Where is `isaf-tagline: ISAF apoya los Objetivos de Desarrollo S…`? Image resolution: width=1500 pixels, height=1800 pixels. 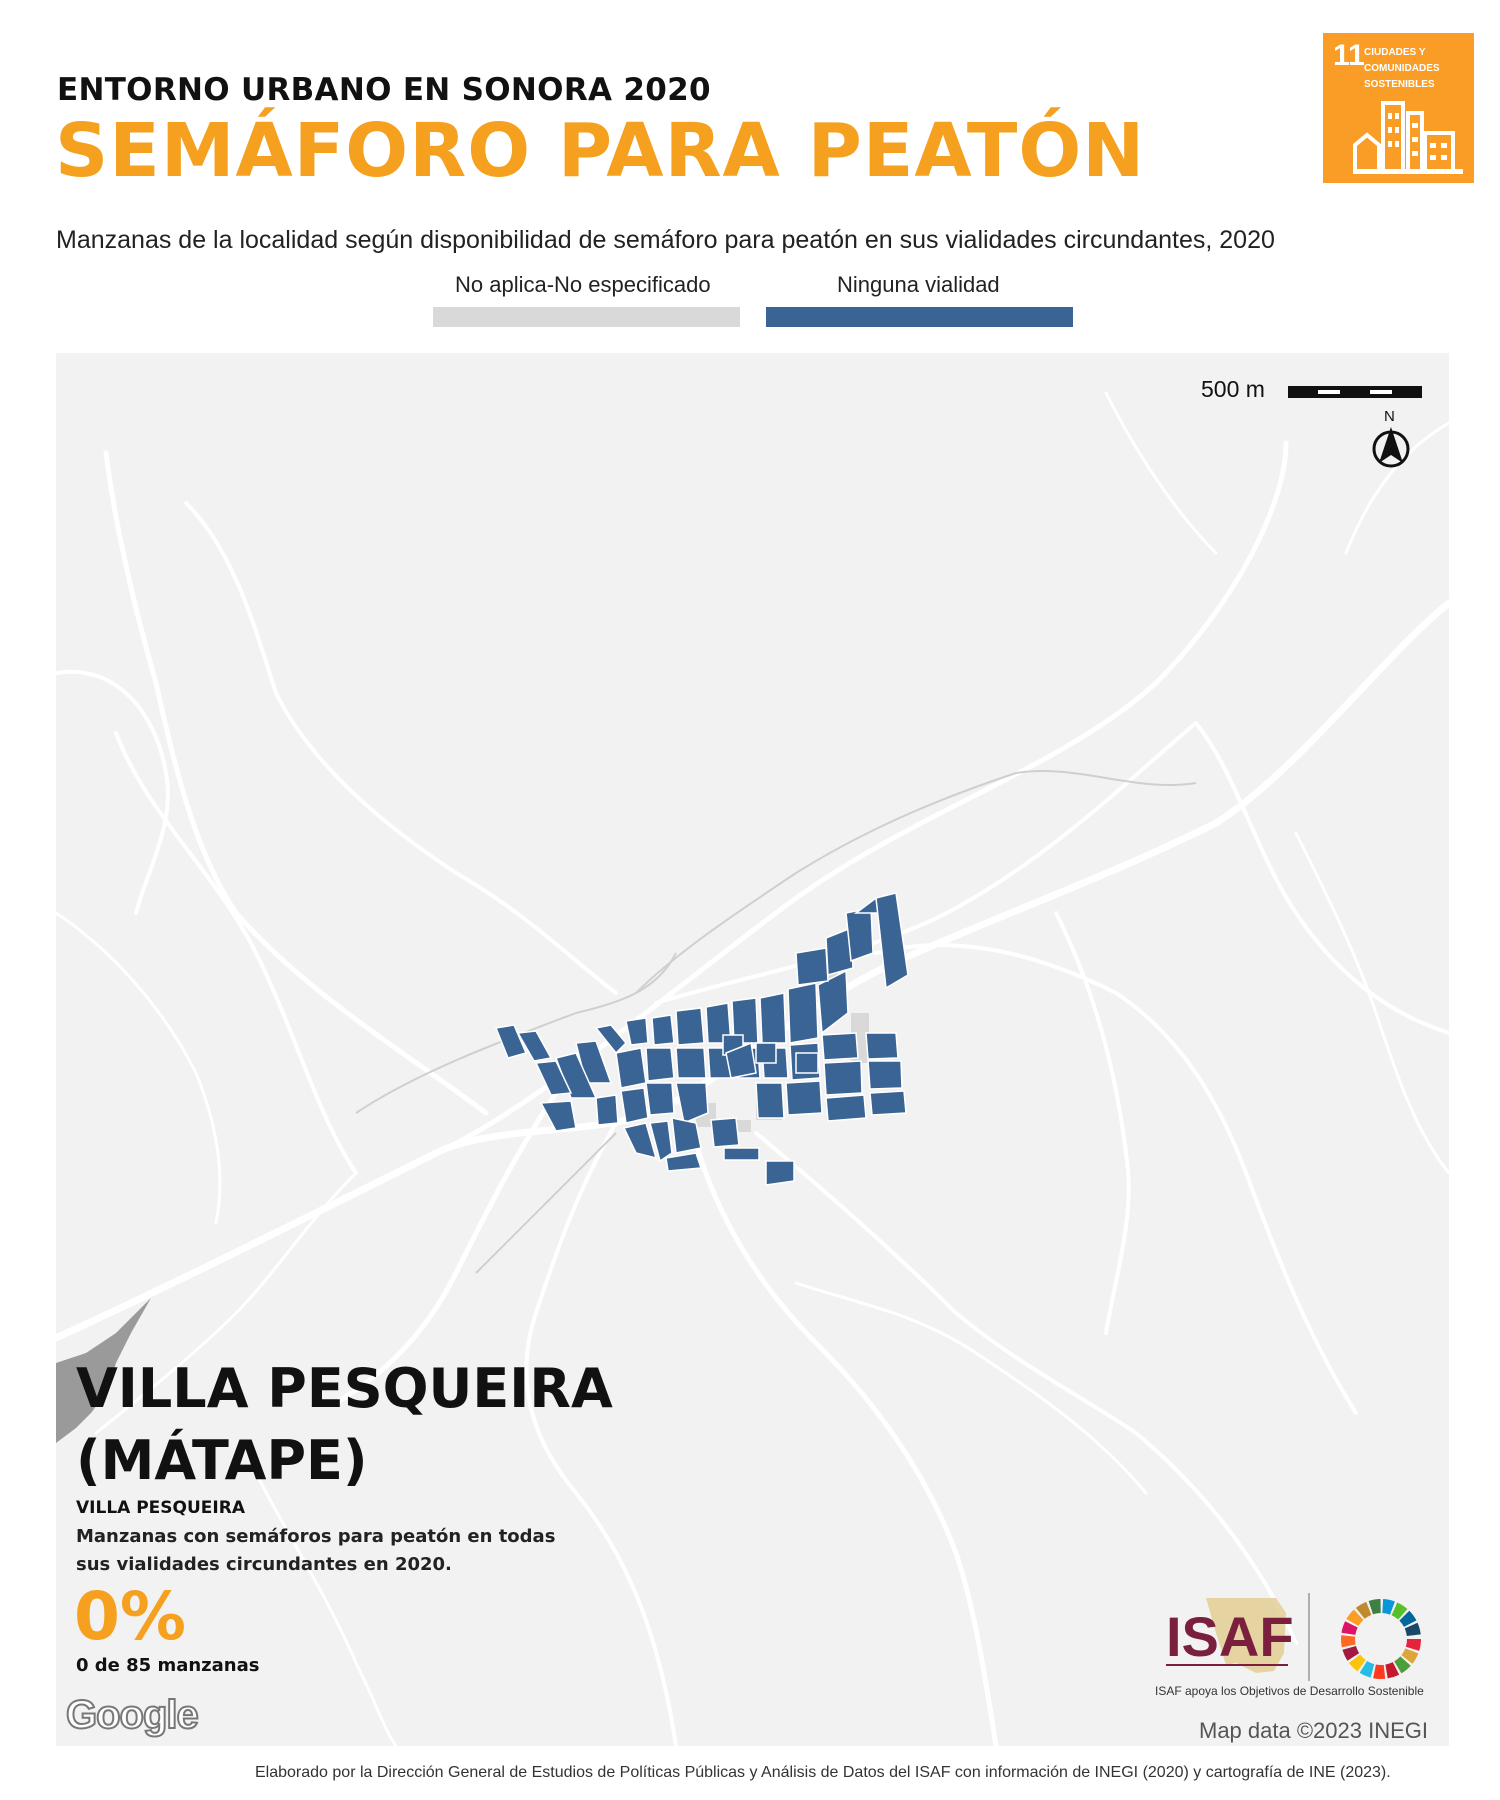 isaf-tagline: ISAF apoya los Objetivos de Desarrollo S… is located at coordinates (1289, 1691).